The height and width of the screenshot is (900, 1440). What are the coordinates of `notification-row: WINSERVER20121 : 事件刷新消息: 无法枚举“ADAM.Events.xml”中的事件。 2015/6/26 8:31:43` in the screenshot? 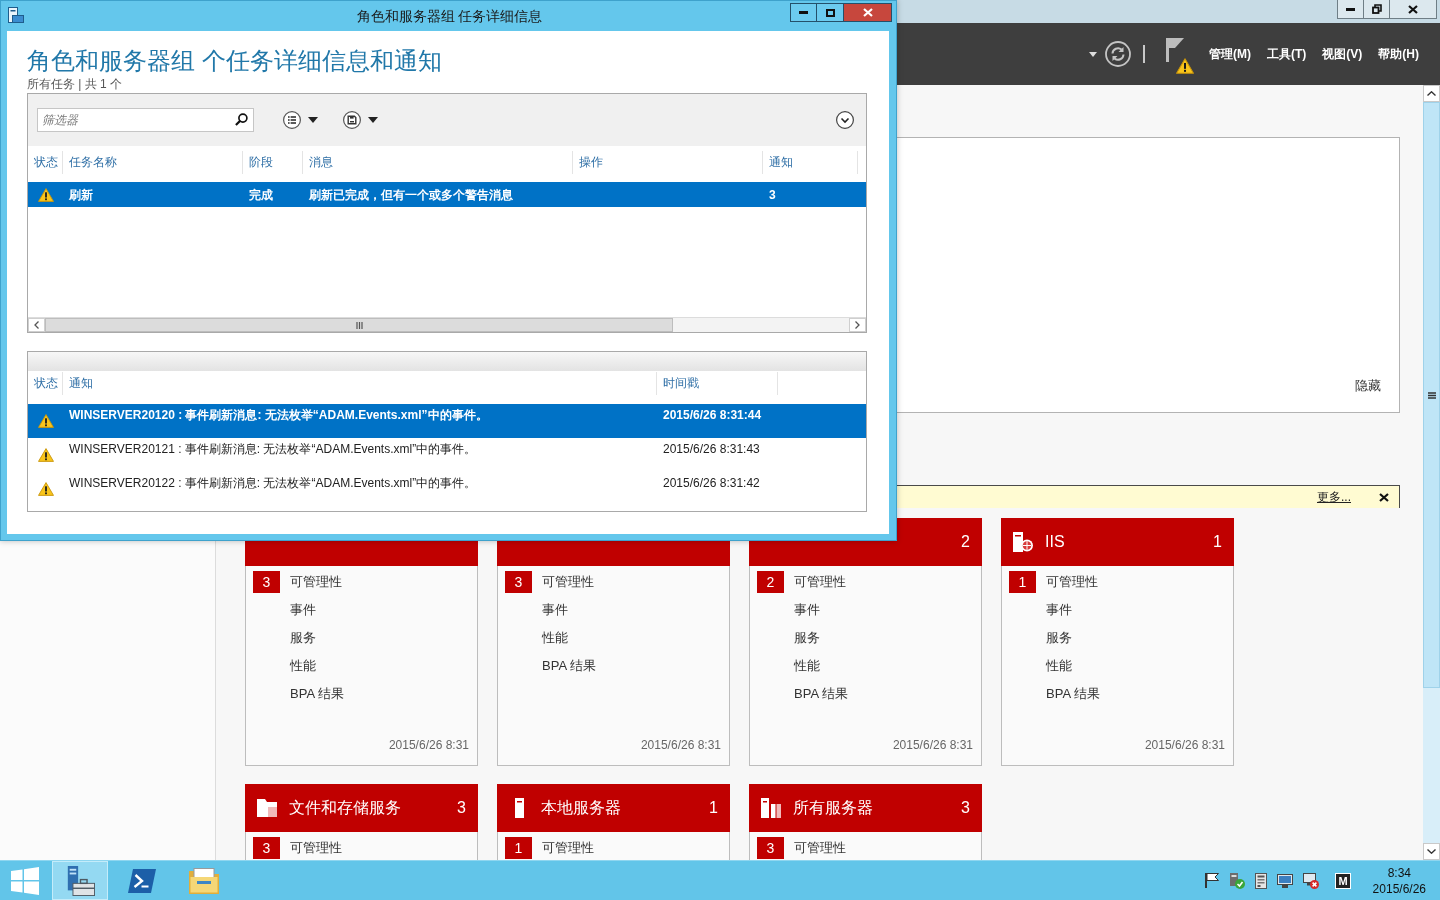 It's located at (447, 455).